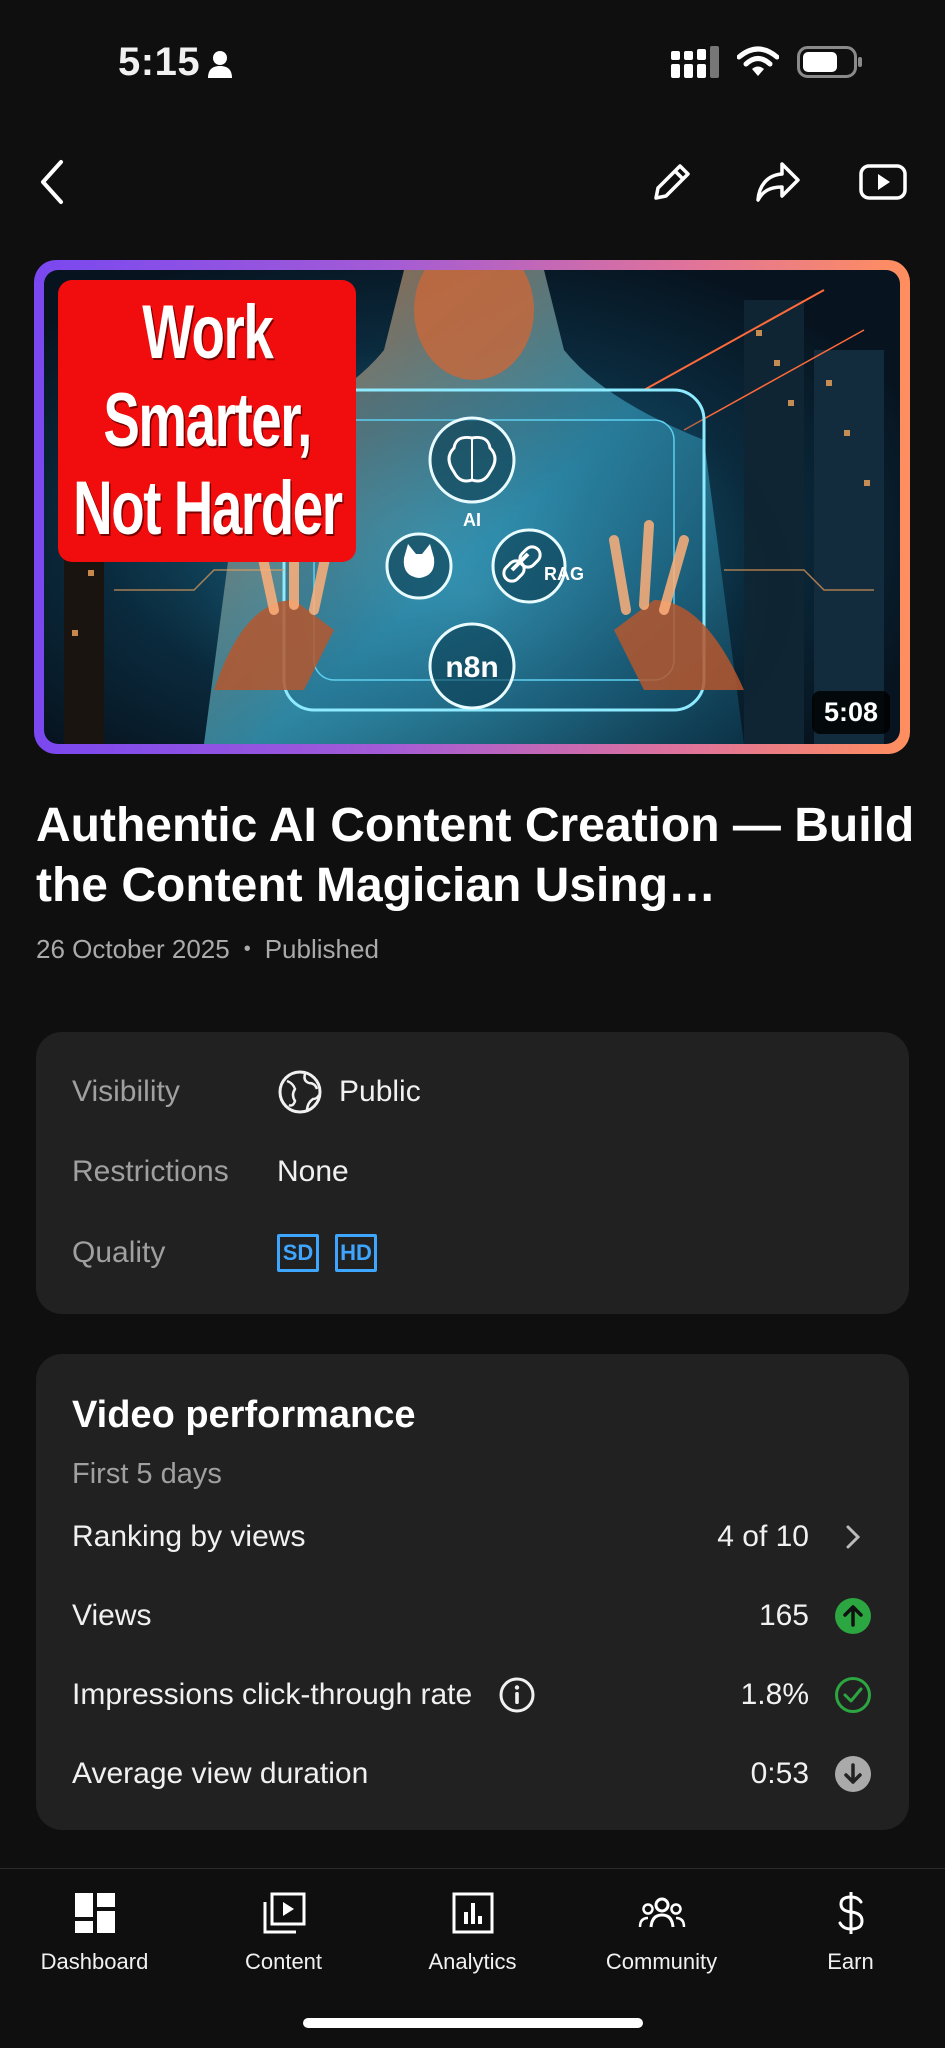 The width and height of the screenshot is (945, 2048). What do you see at coordinates (774, 1694) in the screenshot?
I see `ctr-value: 1.8%` at bounding box center [774, 1694].